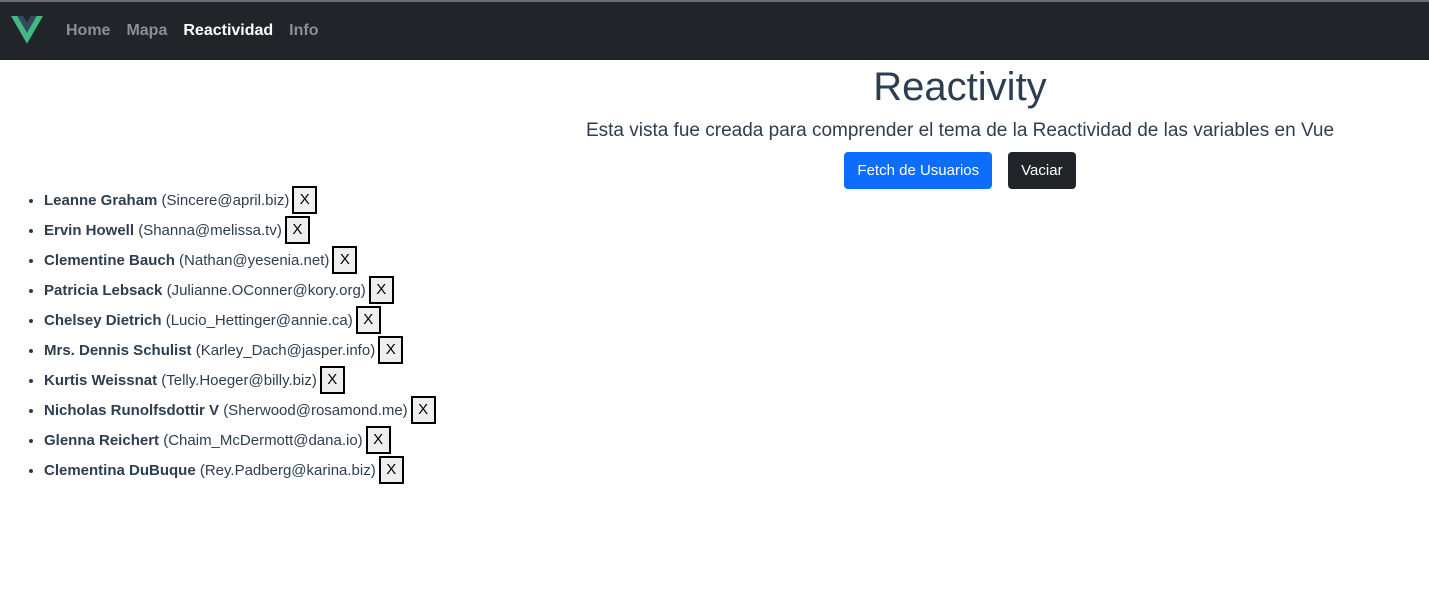 The image size is (1429, 593). Describe the element at coordinates (1042, 170) in the screenshot. I see `clear-button: Vaciar` at that location.